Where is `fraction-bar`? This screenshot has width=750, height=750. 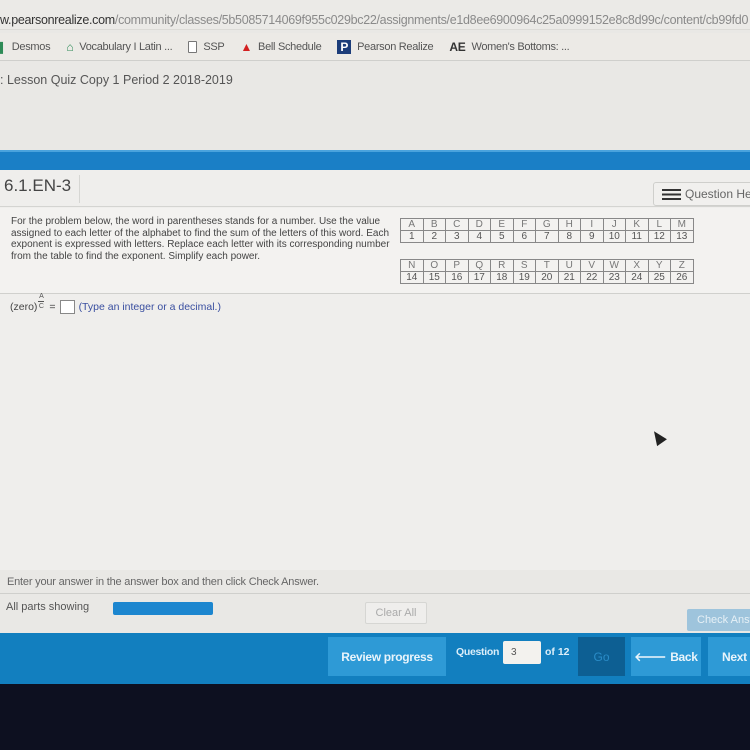 fraction-bar is located at coordinates (41, 301).